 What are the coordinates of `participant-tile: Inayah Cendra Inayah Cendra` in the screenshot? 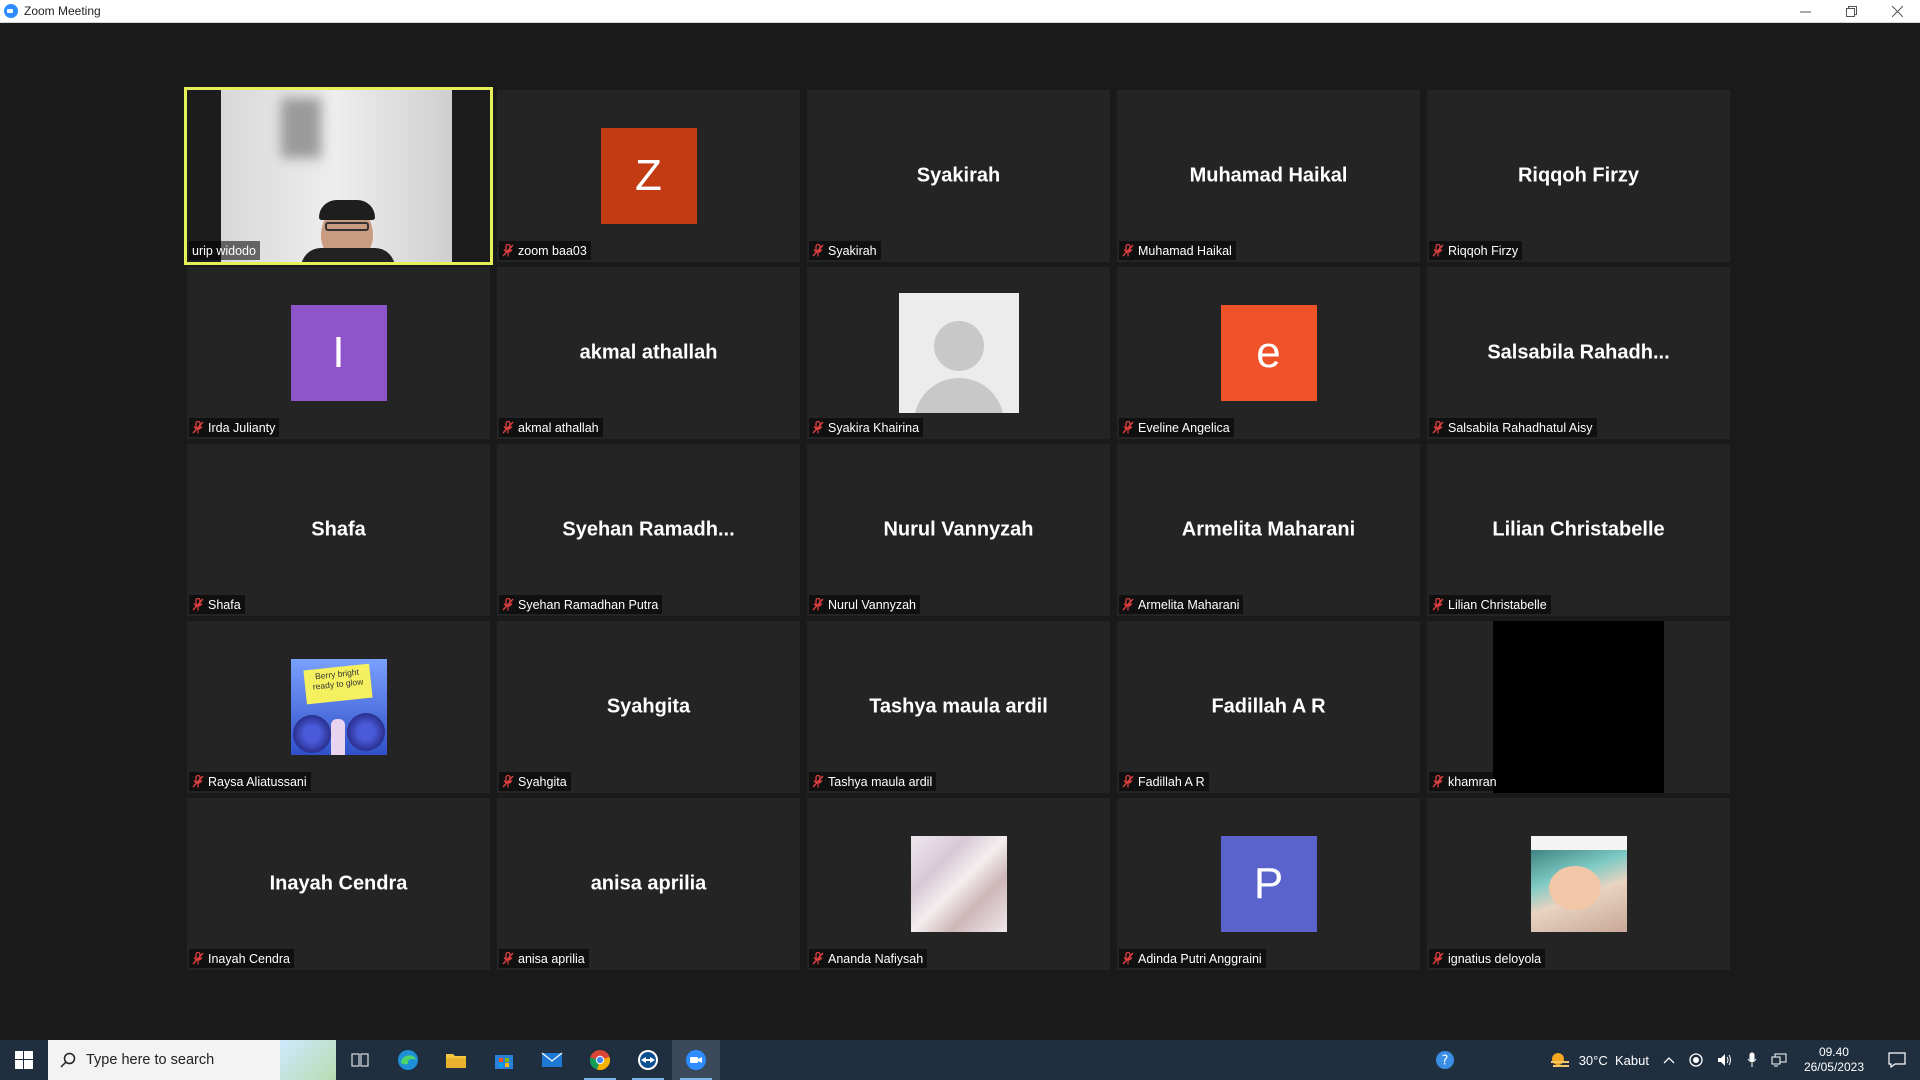 It's located at (338, 884).